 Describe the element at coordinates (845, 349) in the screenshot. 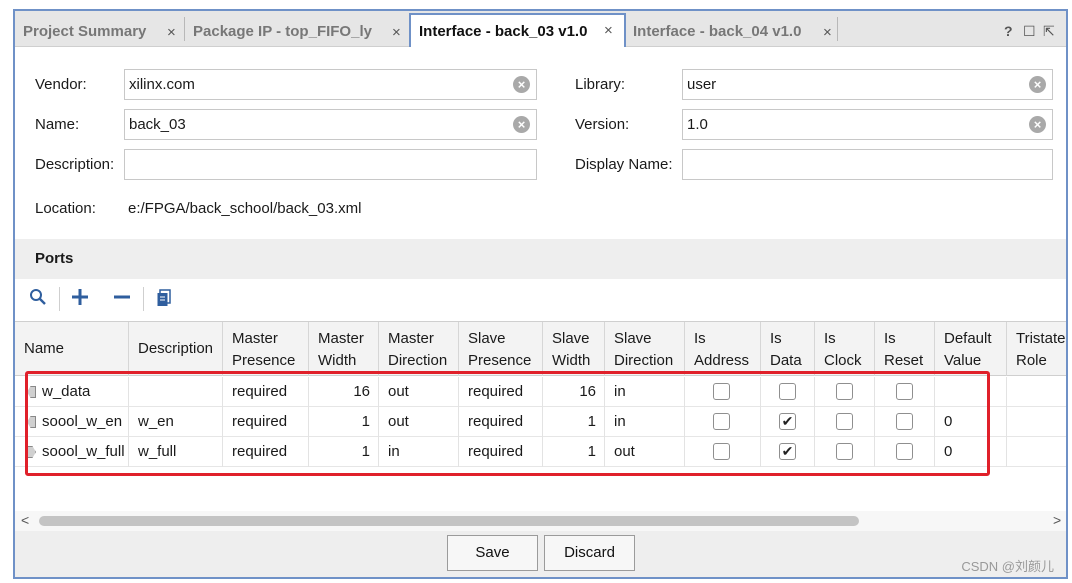

I see `column-header-is-clock: Is Clock` at that location.